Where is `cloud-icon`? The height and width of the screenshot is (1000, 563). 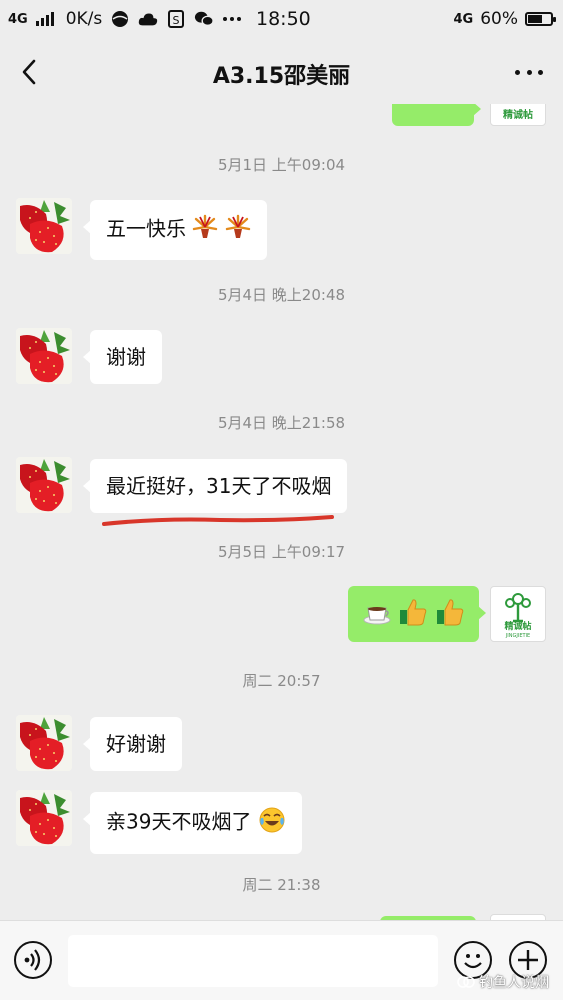
cloud-icon is located at coordinates (148, 19).